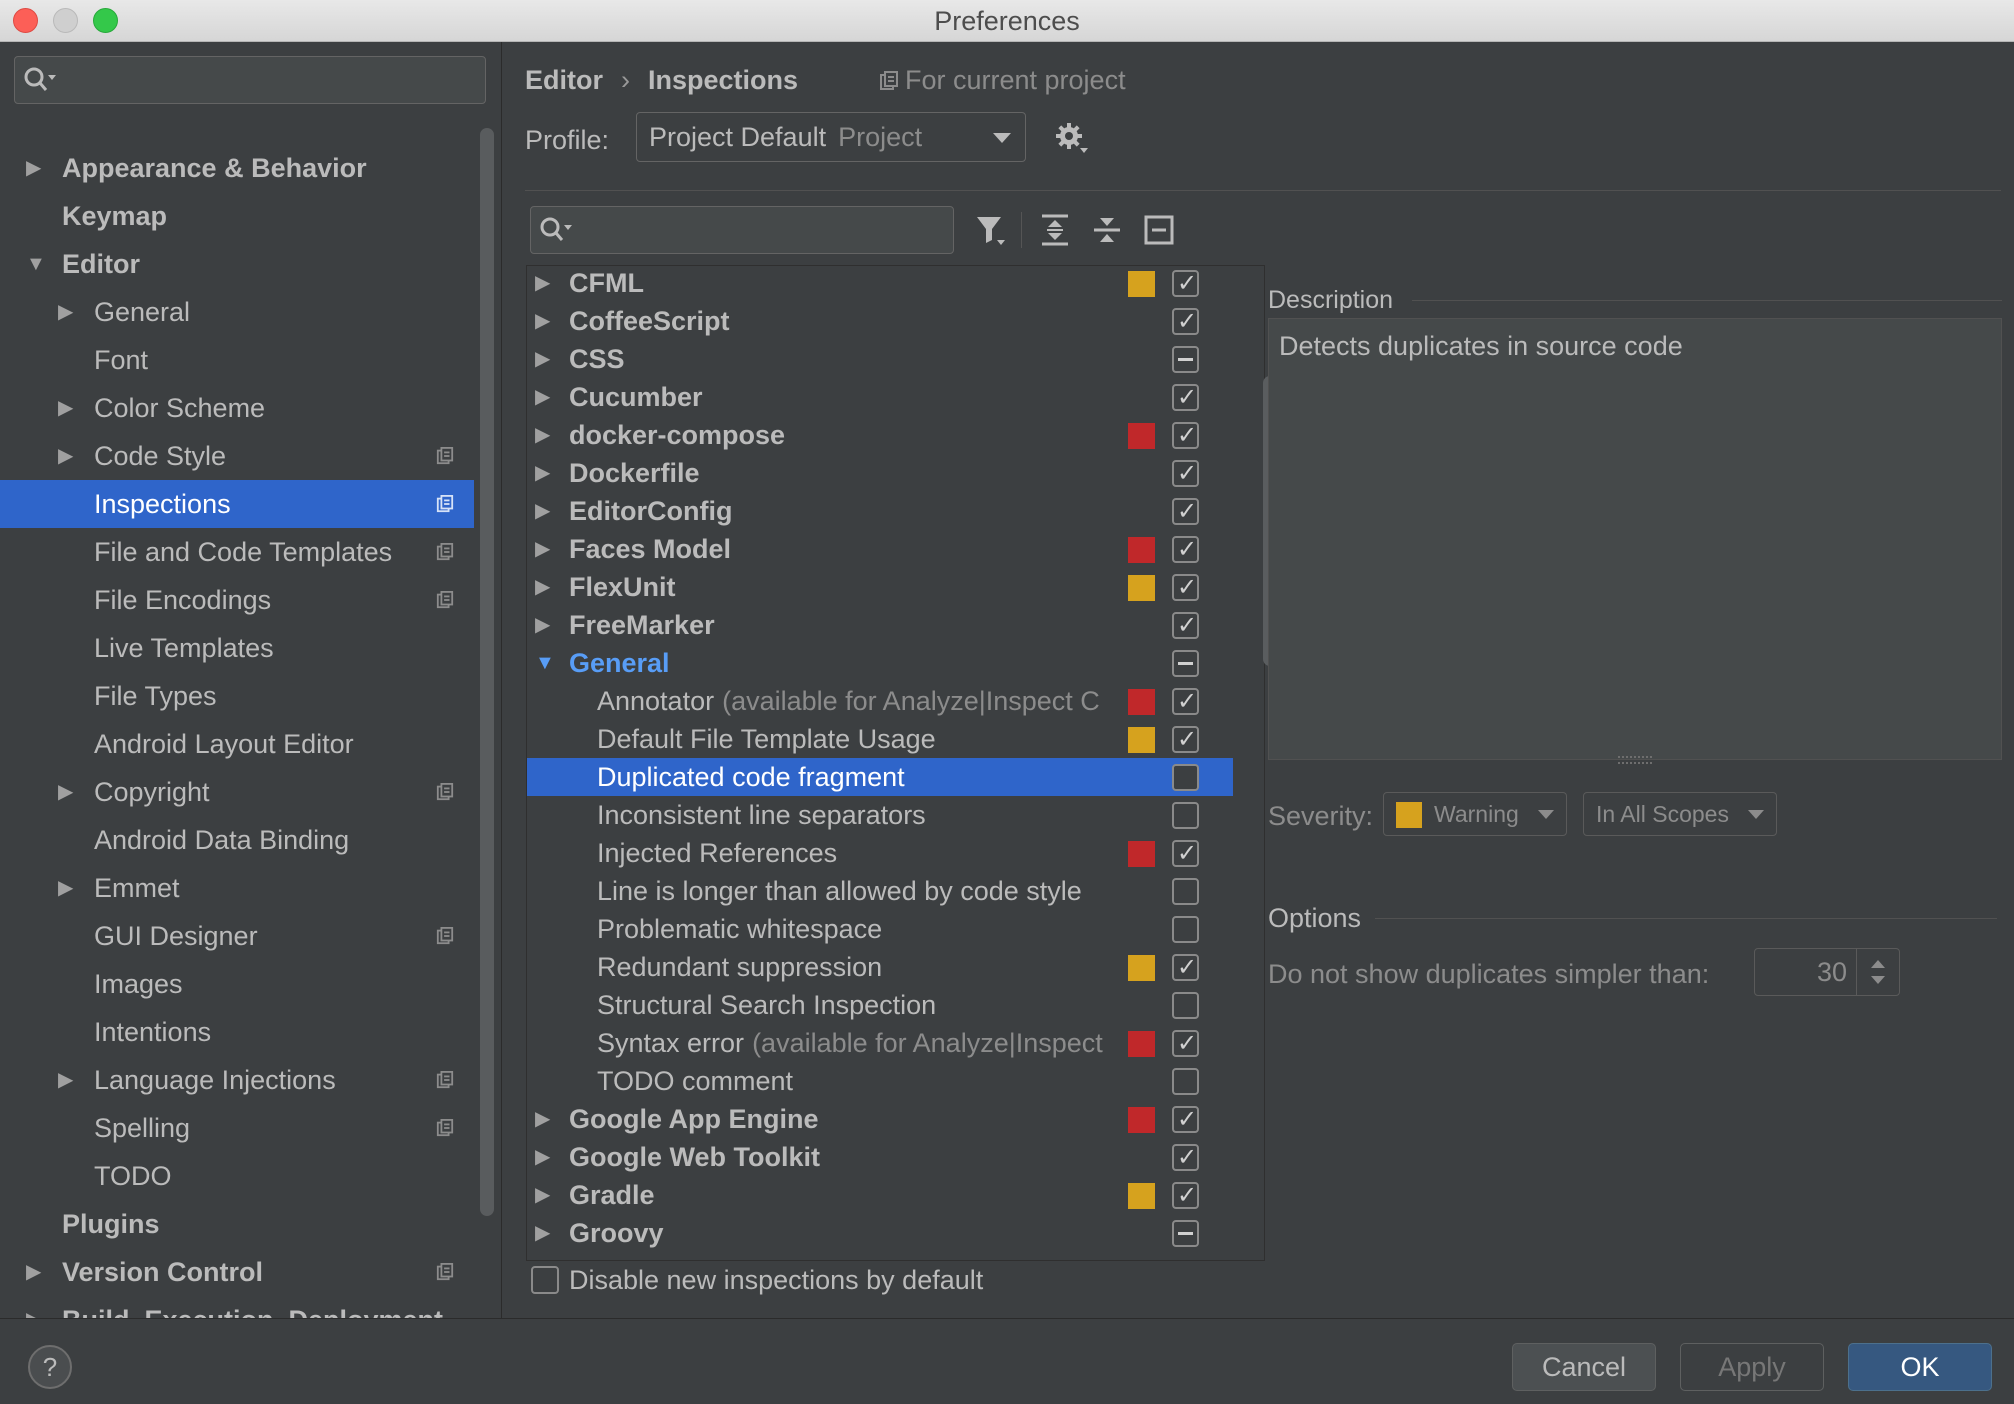 The height and width of the screenshot is (1404, 2014). I want to click on sidebar-item-color-scheme: ▶ Color Scheme, so click(237, 408).